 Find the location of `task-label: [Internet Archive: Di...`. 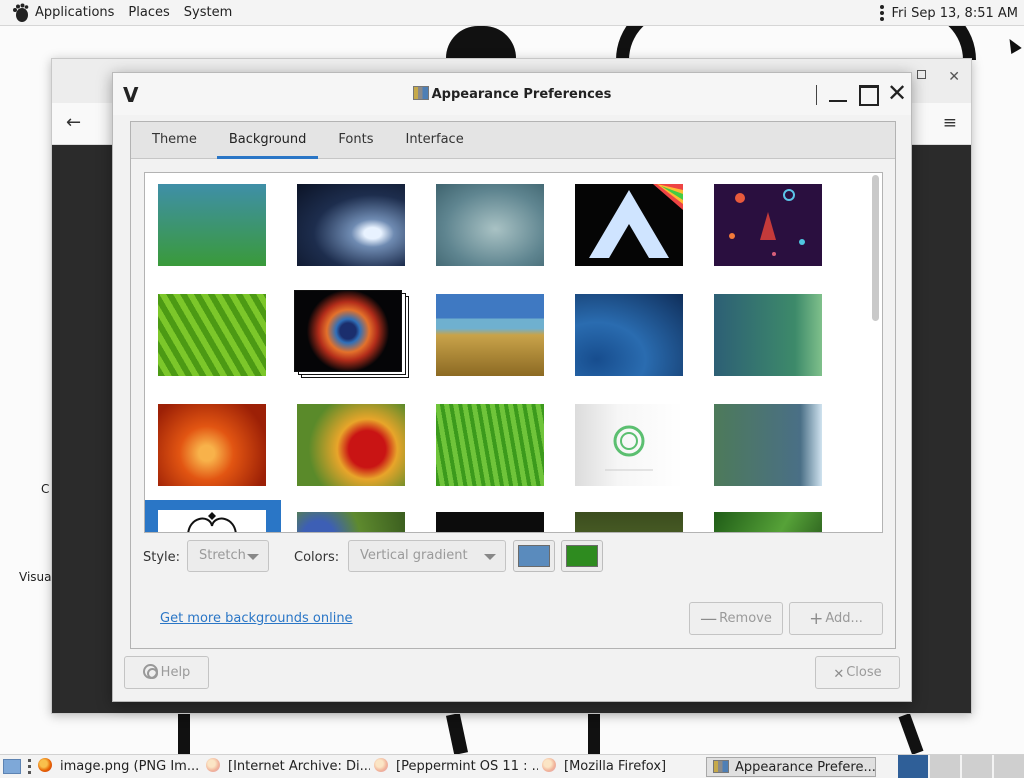

task-label: [Internet Archive: Di... is located at coordinates (299, 766).